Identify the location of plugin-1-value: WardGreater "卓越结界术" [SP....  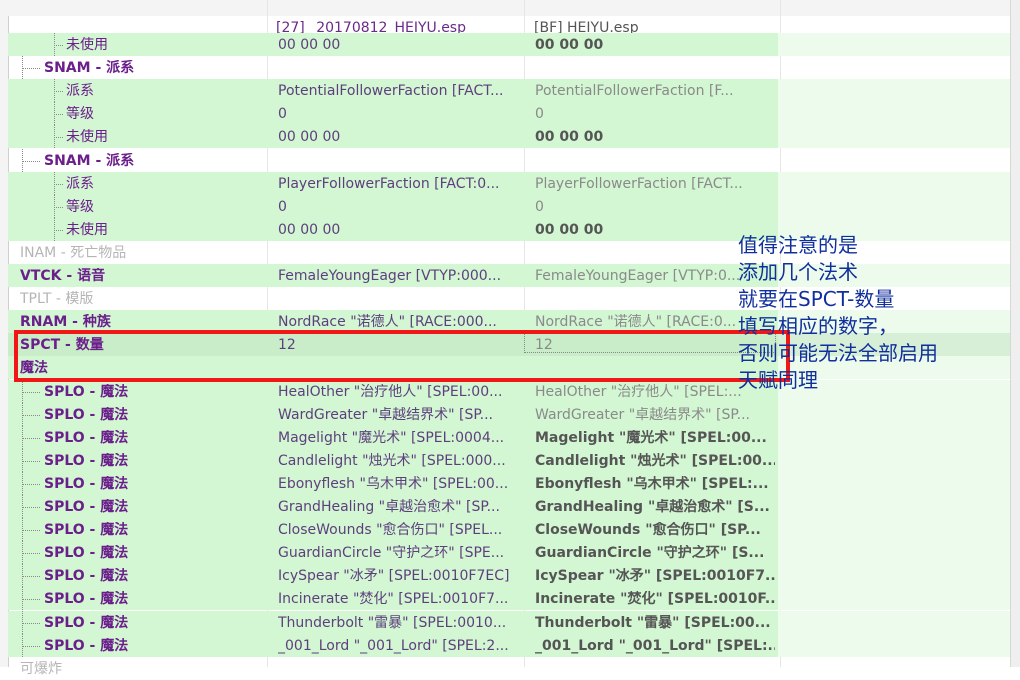
(401, 415).